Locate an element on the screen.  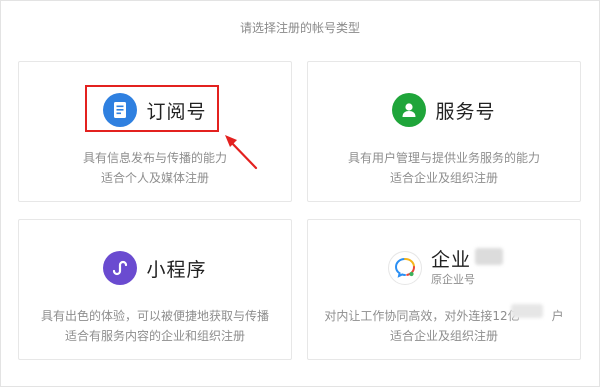
description-line: 具有用户管理与提供业务服务的能力 is located at coordinates (443, 158).